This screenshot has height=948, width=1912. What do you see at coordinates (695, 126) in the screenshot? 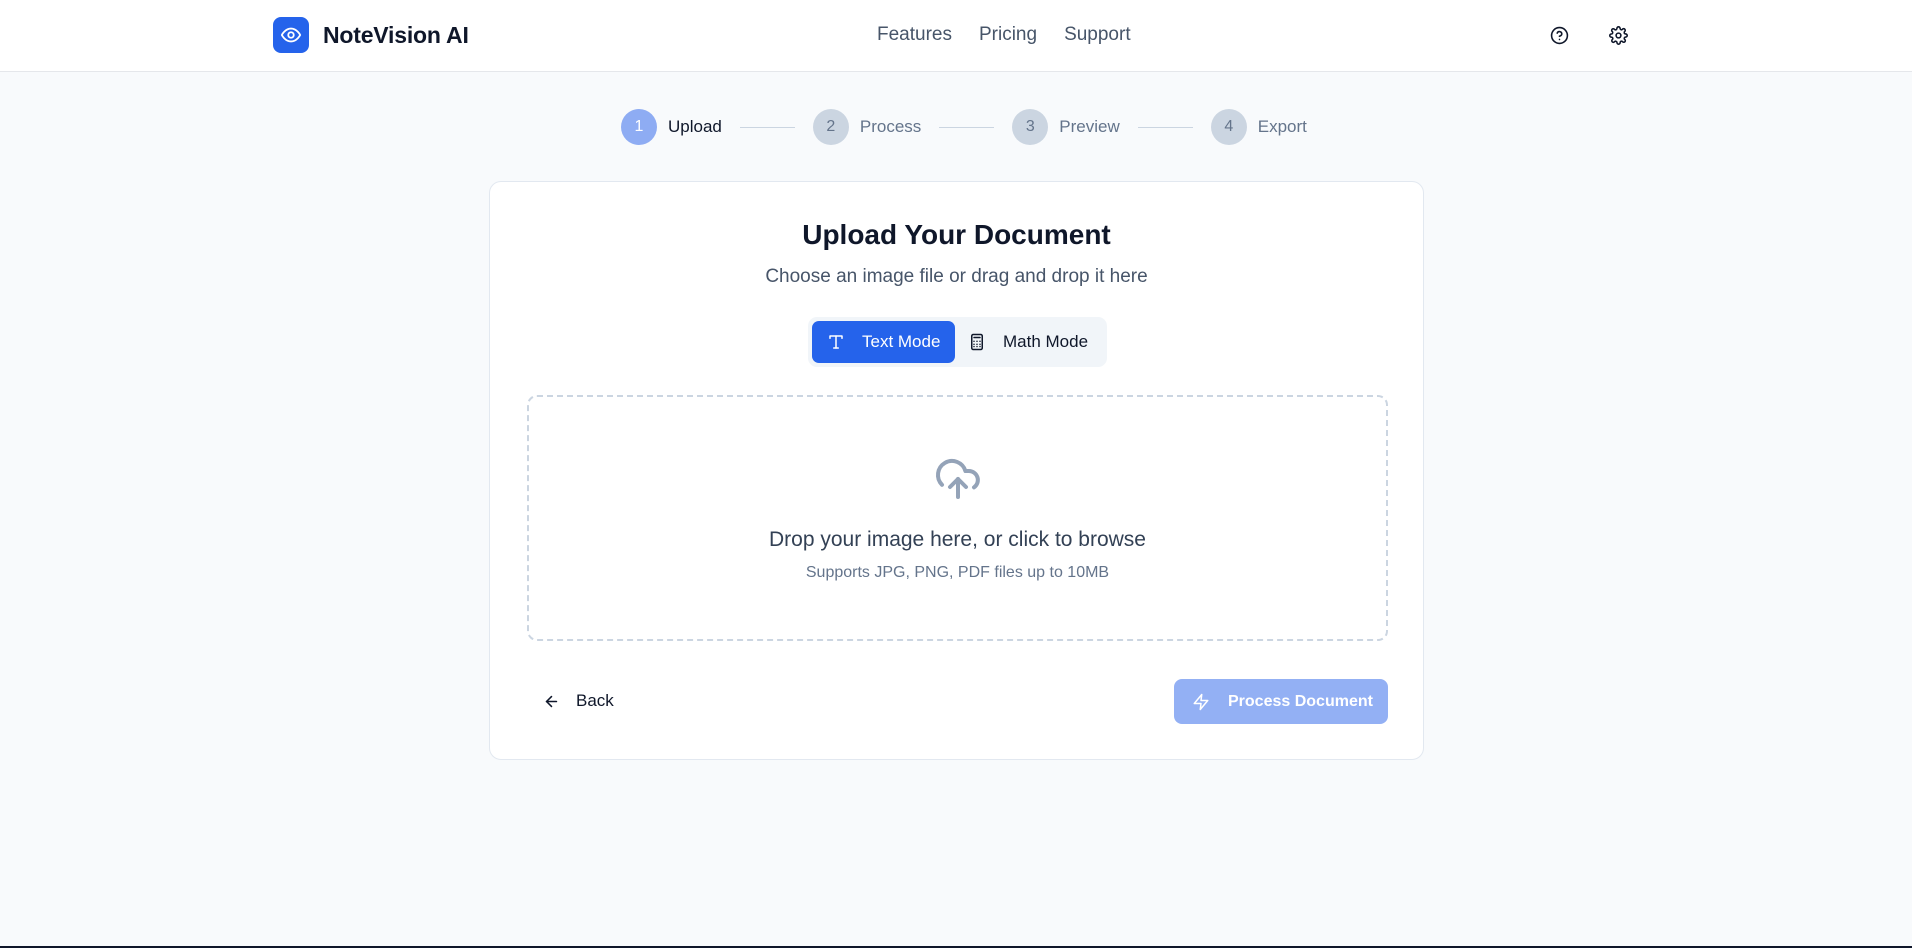
I see `step-label: Upload` at bounding box center [695, 126].